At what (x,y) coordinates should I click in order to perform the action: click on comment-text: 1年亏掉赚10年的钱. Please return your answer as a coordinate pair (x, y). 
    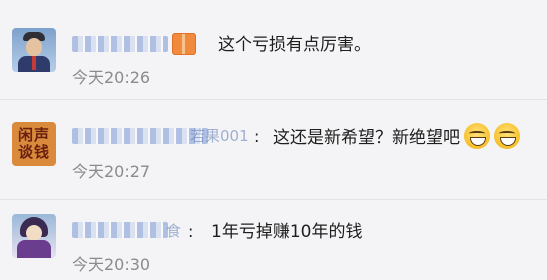
    Looking at the image, I should click on (287, 232).